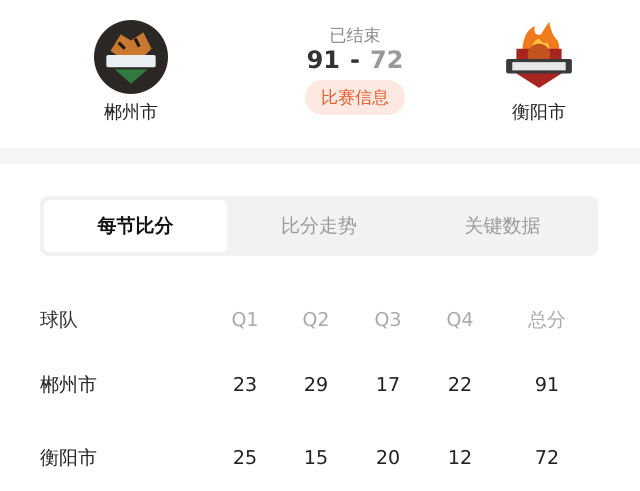 The image size is (640, 491). I want to click on table-cell-text: 25, so click(245, 457).